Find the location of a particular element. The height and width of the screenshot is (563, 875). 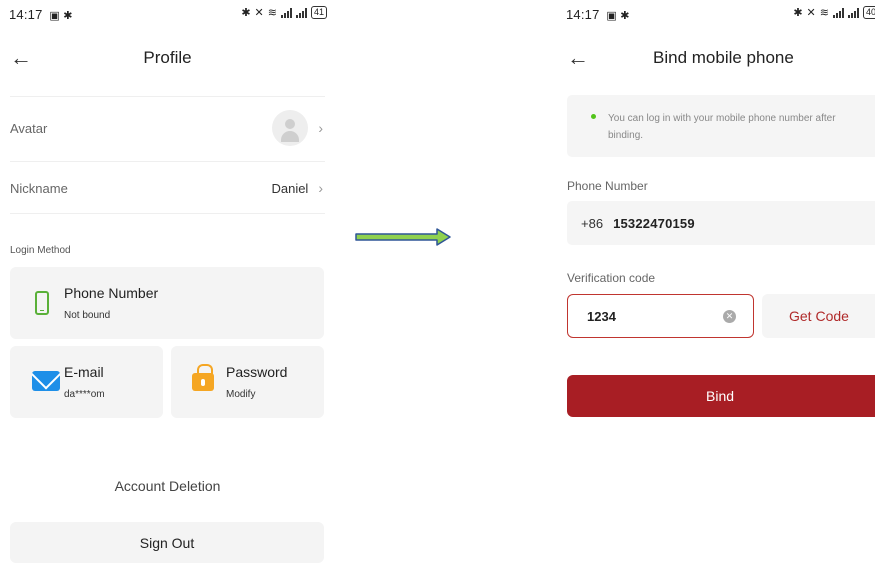

verification-code-label: Verification code is located at coordinates (611, 278).